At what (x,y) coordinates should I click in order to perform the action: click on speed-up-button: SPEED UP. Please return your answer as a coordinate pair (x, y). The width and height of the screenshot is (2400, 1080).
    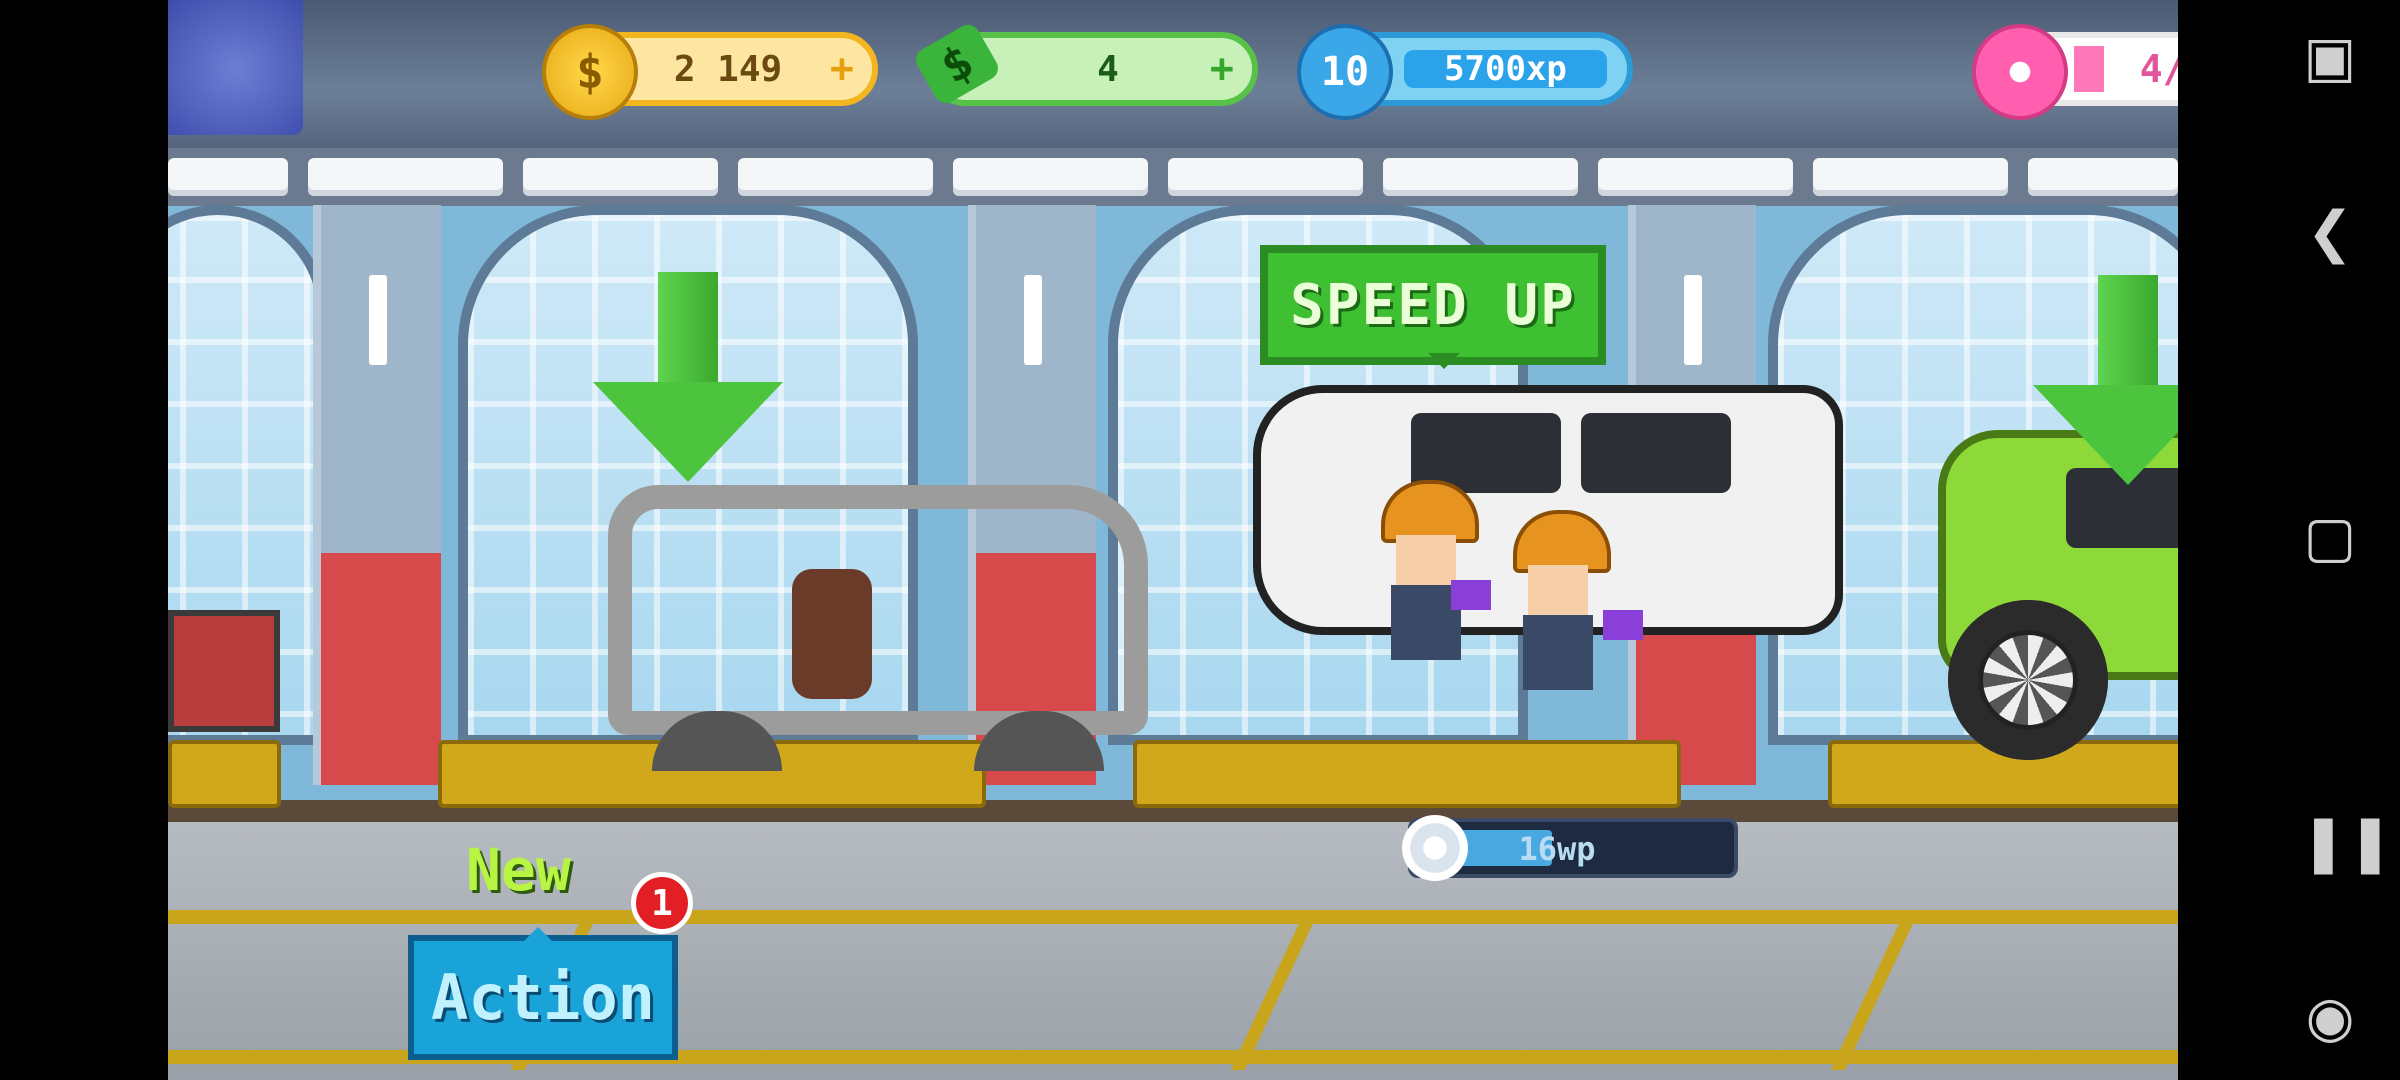
    Looking at the image, I should click on (1433, 307).